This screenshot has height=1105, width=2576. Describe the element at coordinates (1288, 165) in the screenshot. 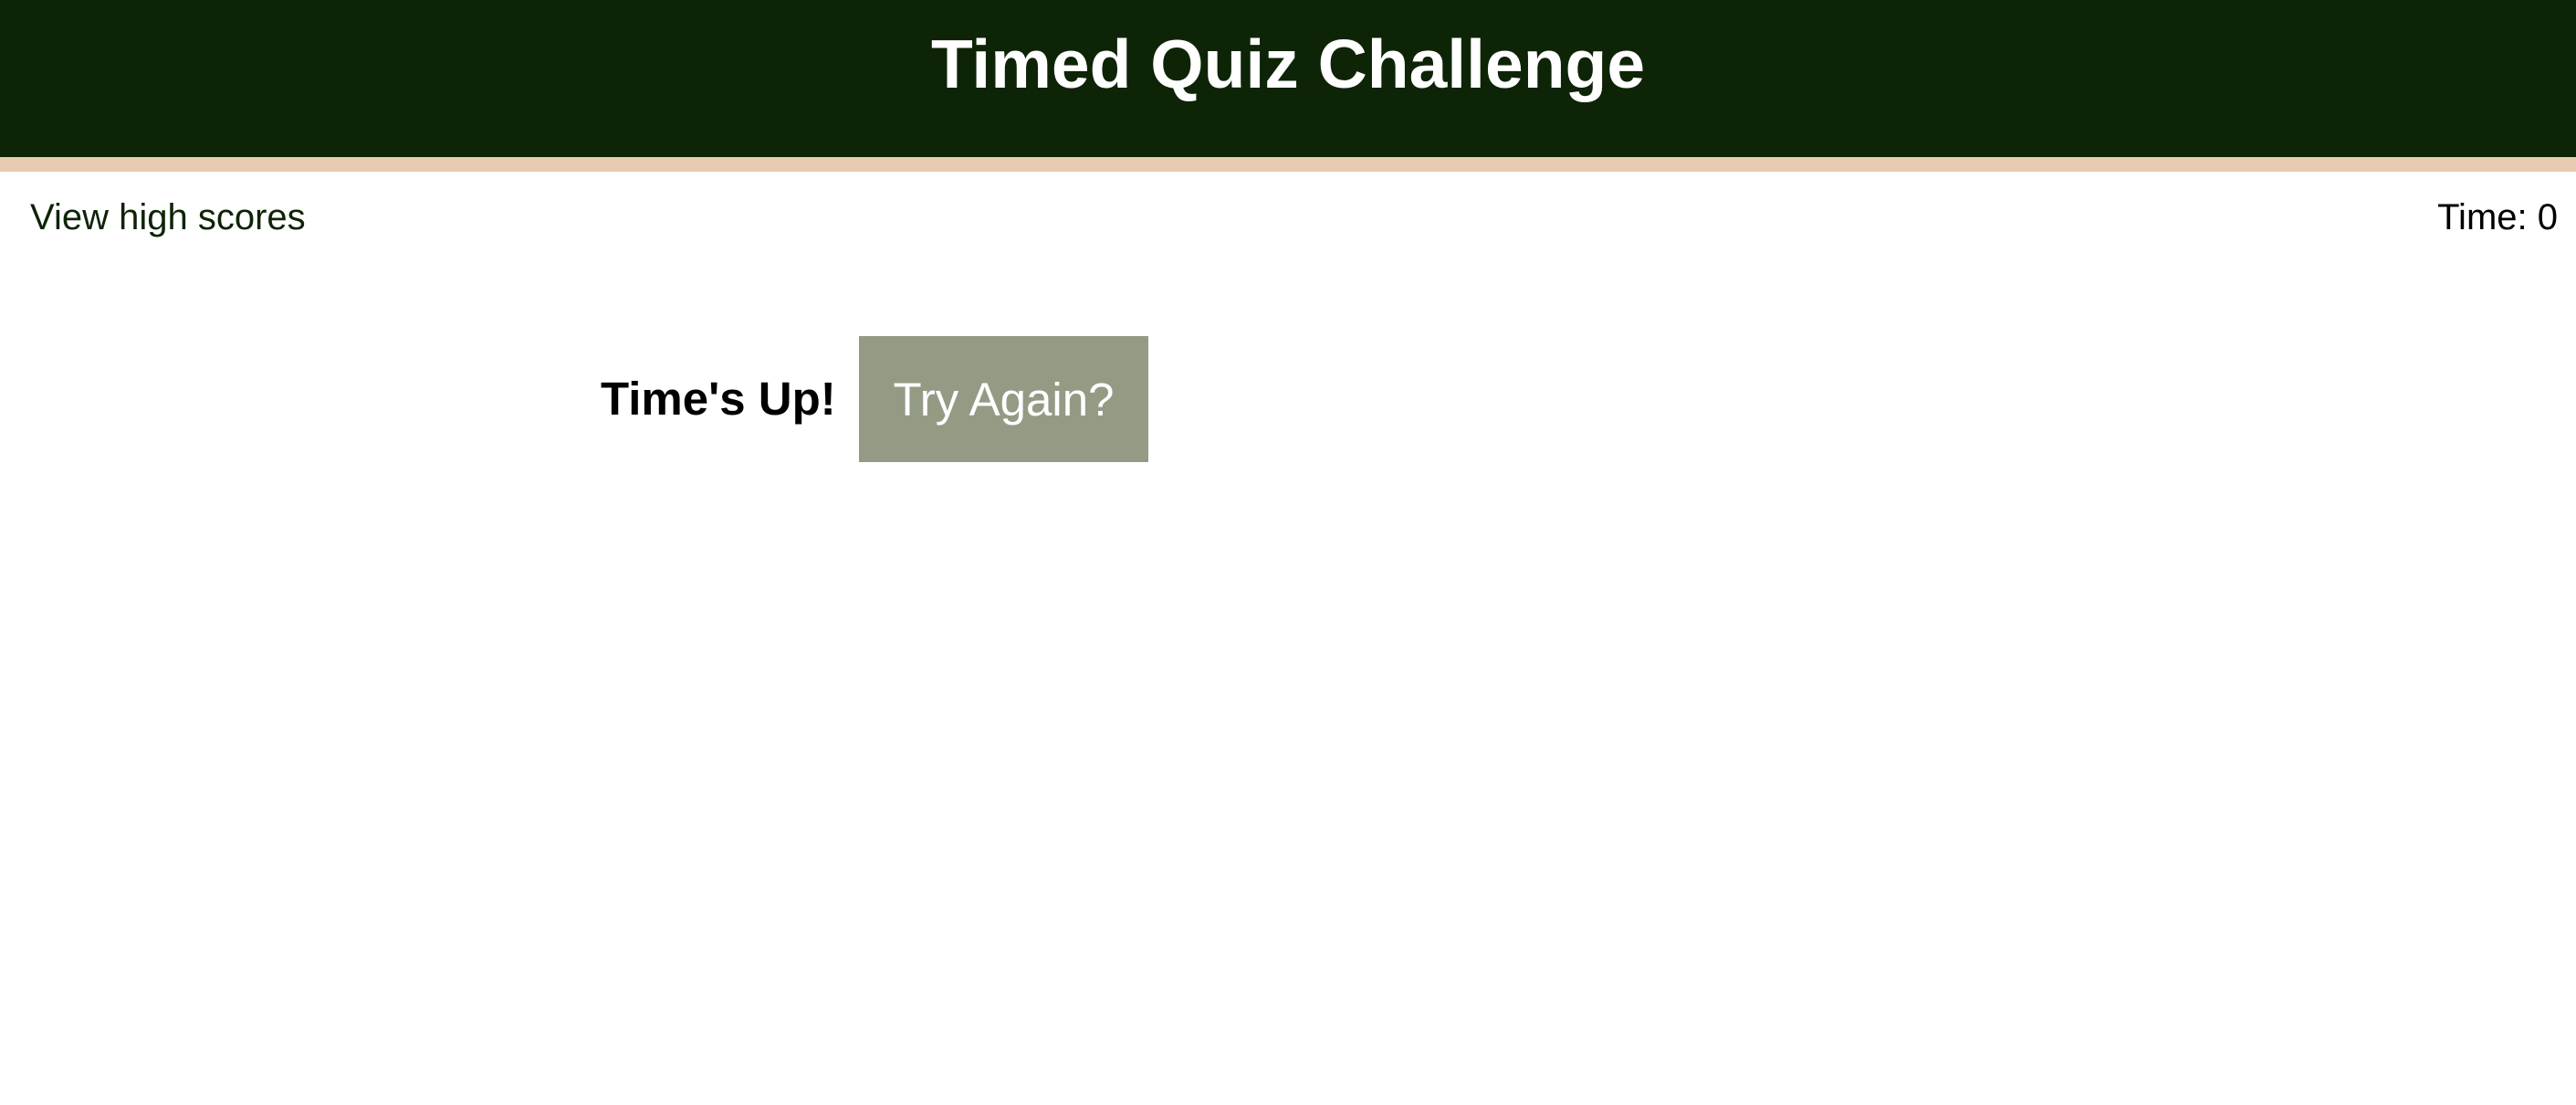

I see `header-accent-bar` at that location.